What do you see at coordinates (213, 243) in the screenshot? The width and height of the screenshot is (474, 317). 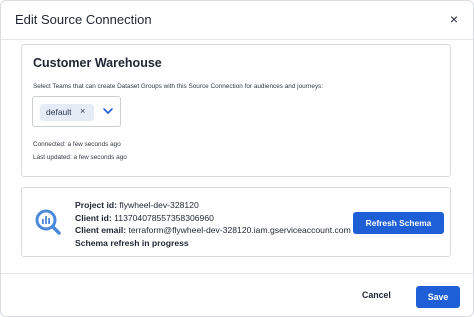 I see `schema-status-row: Schema refresh in progress` at bounding box center [213, 243].